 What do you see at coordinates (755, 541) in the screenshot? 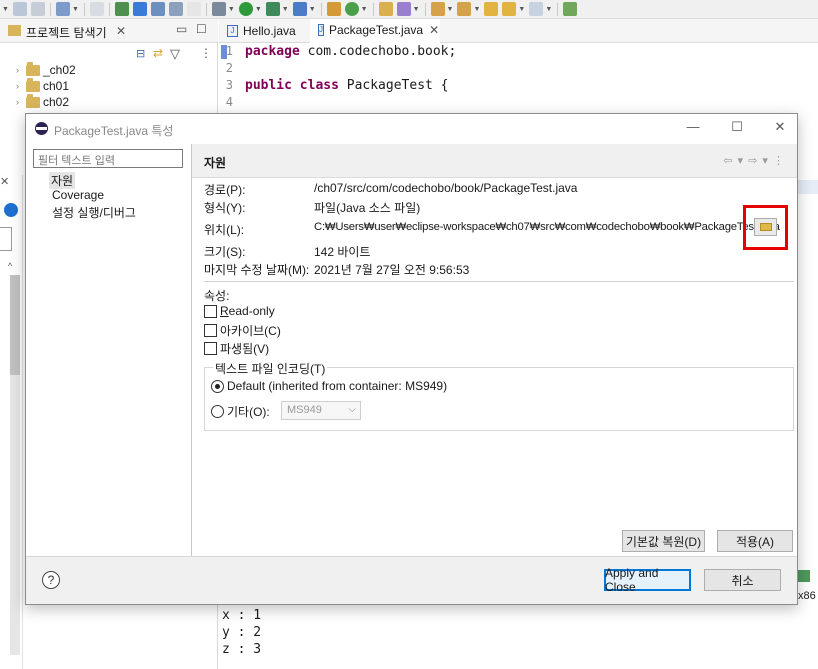
I see `apply-button: 적용(A)` at bounding box center [755, 541].